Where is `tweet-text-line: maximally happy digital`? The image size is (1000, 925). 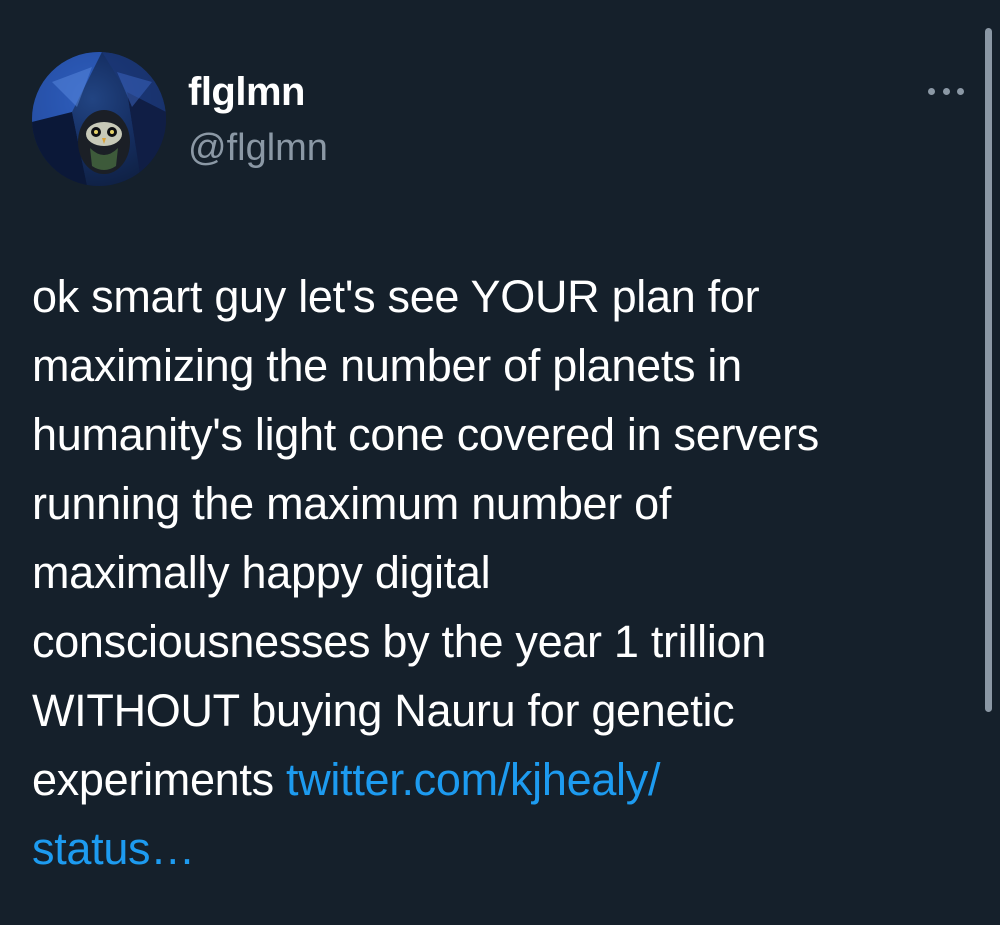 tweet-text-line: maximally happy digital is located at coordinates (261, 572).